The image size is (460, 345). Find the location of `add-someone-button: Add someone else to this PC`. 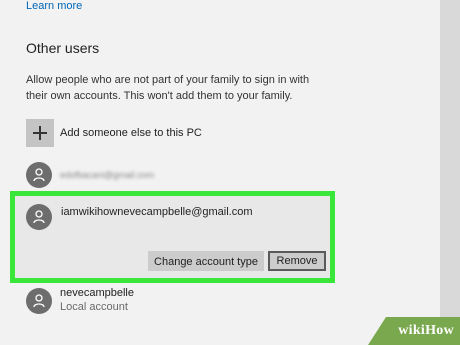

add-someone-button: Add someone else to this PC is located at coordinates (114, 133).